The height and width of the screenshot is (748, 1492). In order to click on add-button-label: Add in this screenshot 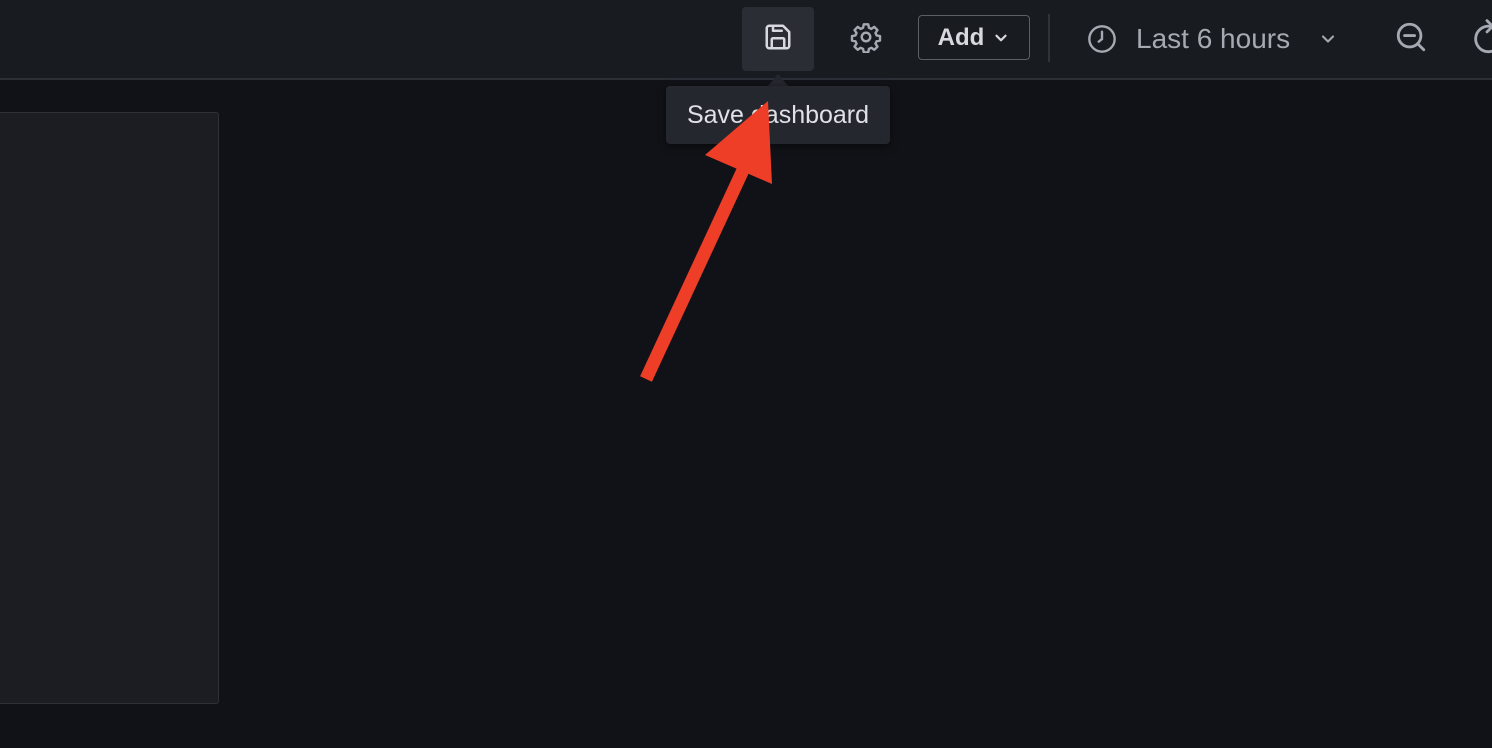, I will do `click(961, 37)`.